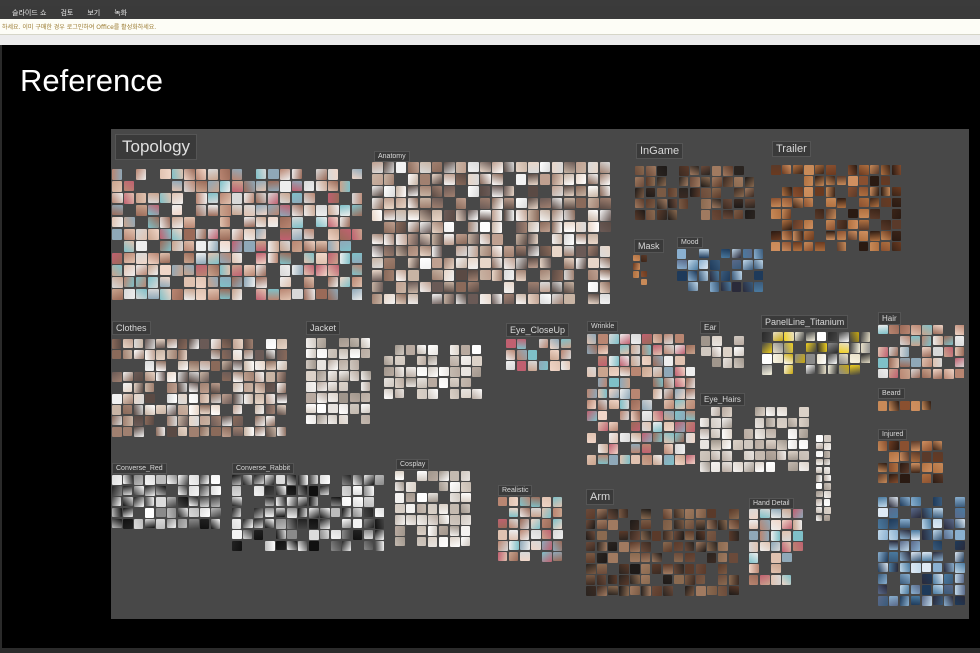  Describe the element at coordinates (308, 513) in the screenshot. I see `converse-rabbit-image-grid` at that location.